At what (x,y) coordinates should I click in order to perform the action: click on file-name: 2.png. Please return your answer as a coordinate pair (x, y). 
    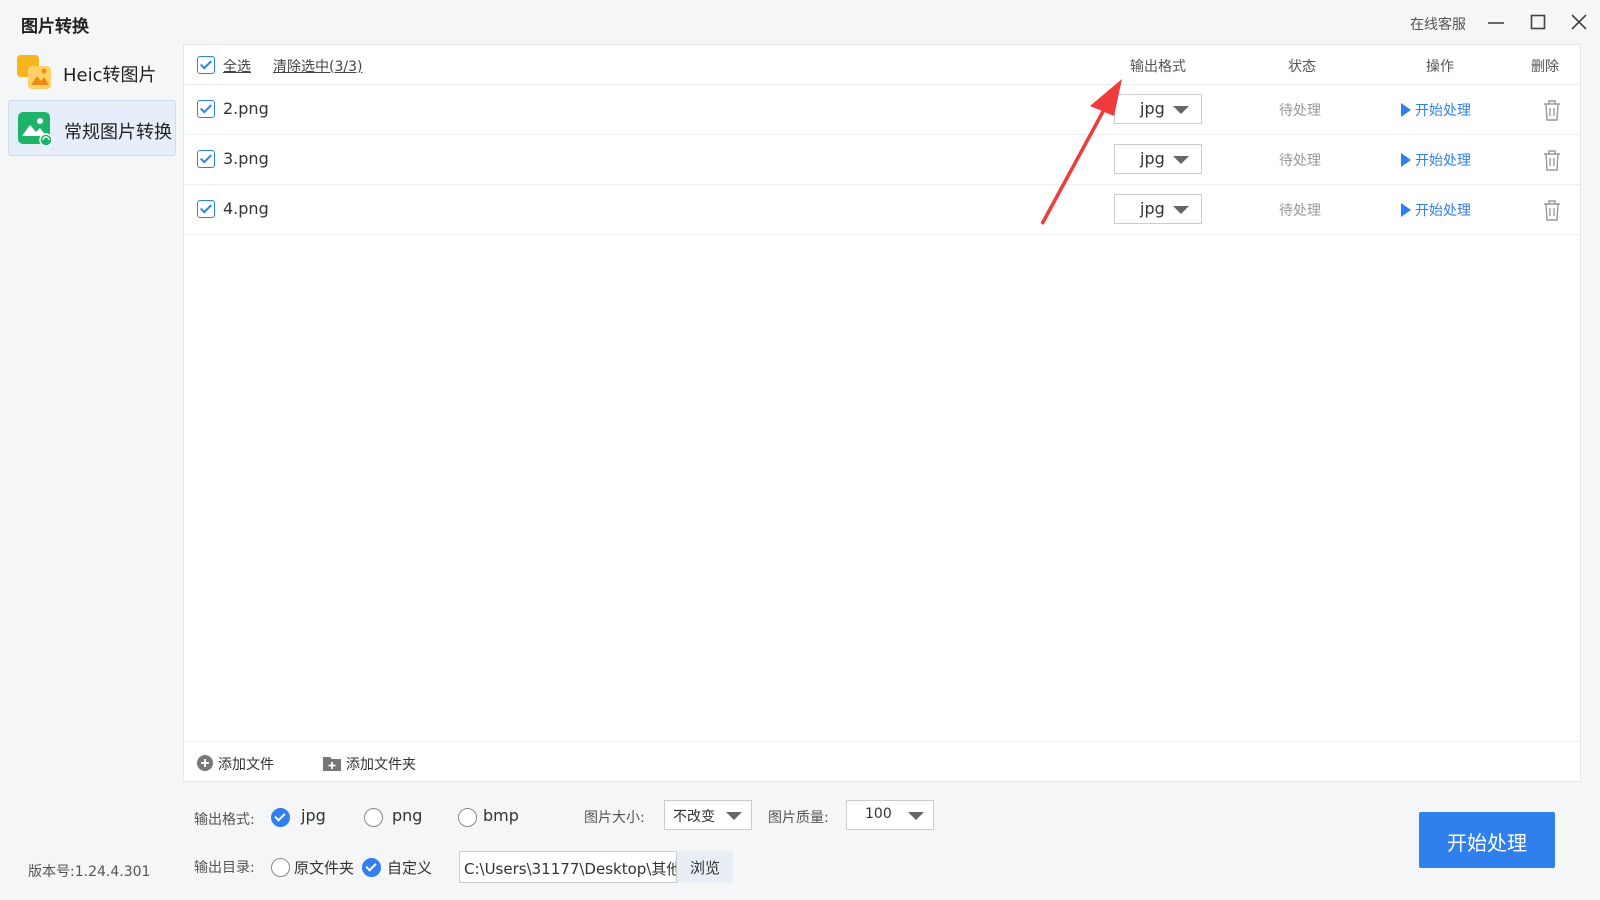
    Looking at the image, I should click on (246, 108).